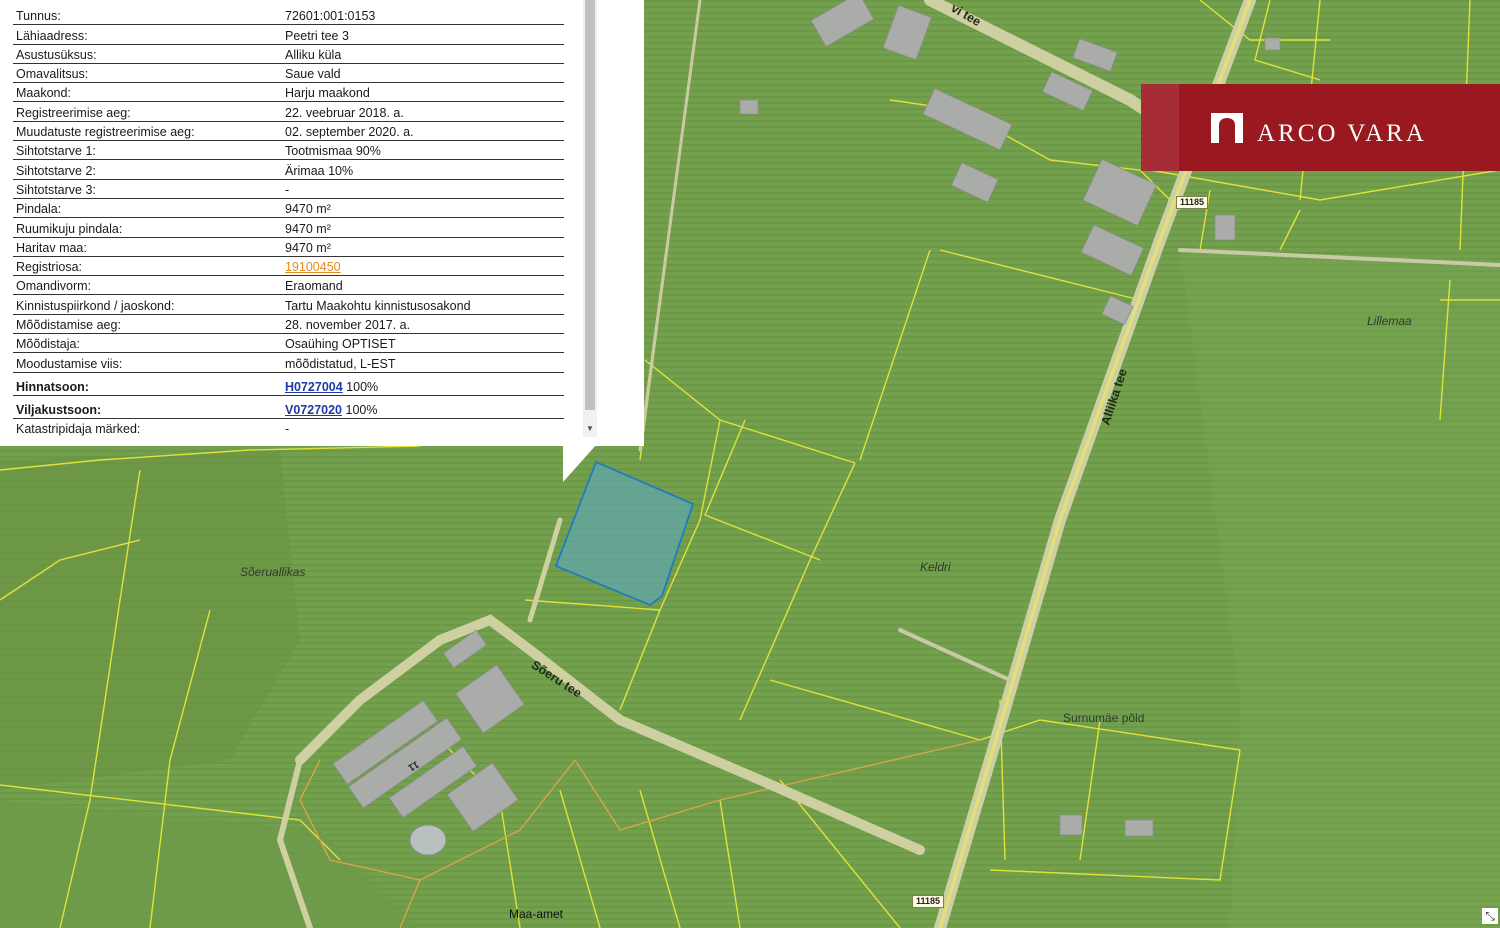 The height and width of the screenshot is (928, 1500). Describe the element at coordinates (147, 92) in the screenshot. I see `info-key: Maakond:` at that location.